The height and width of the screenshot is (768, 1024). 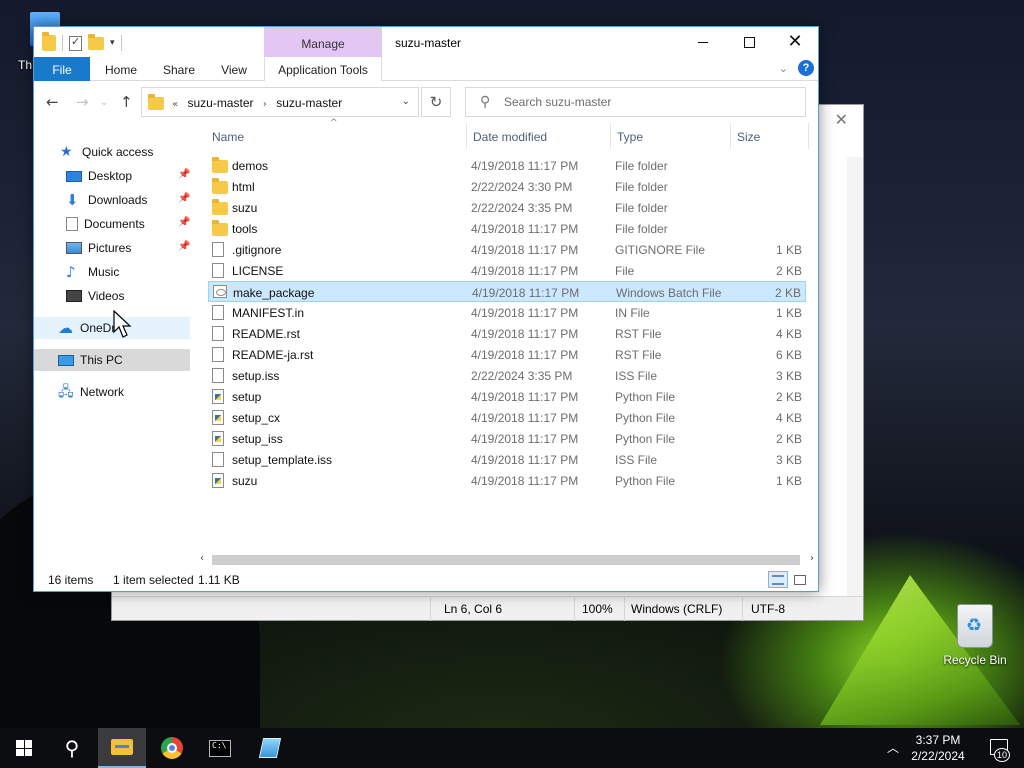 I want to click on scroll-left-icon: ‹, so click(x=202, y=558).